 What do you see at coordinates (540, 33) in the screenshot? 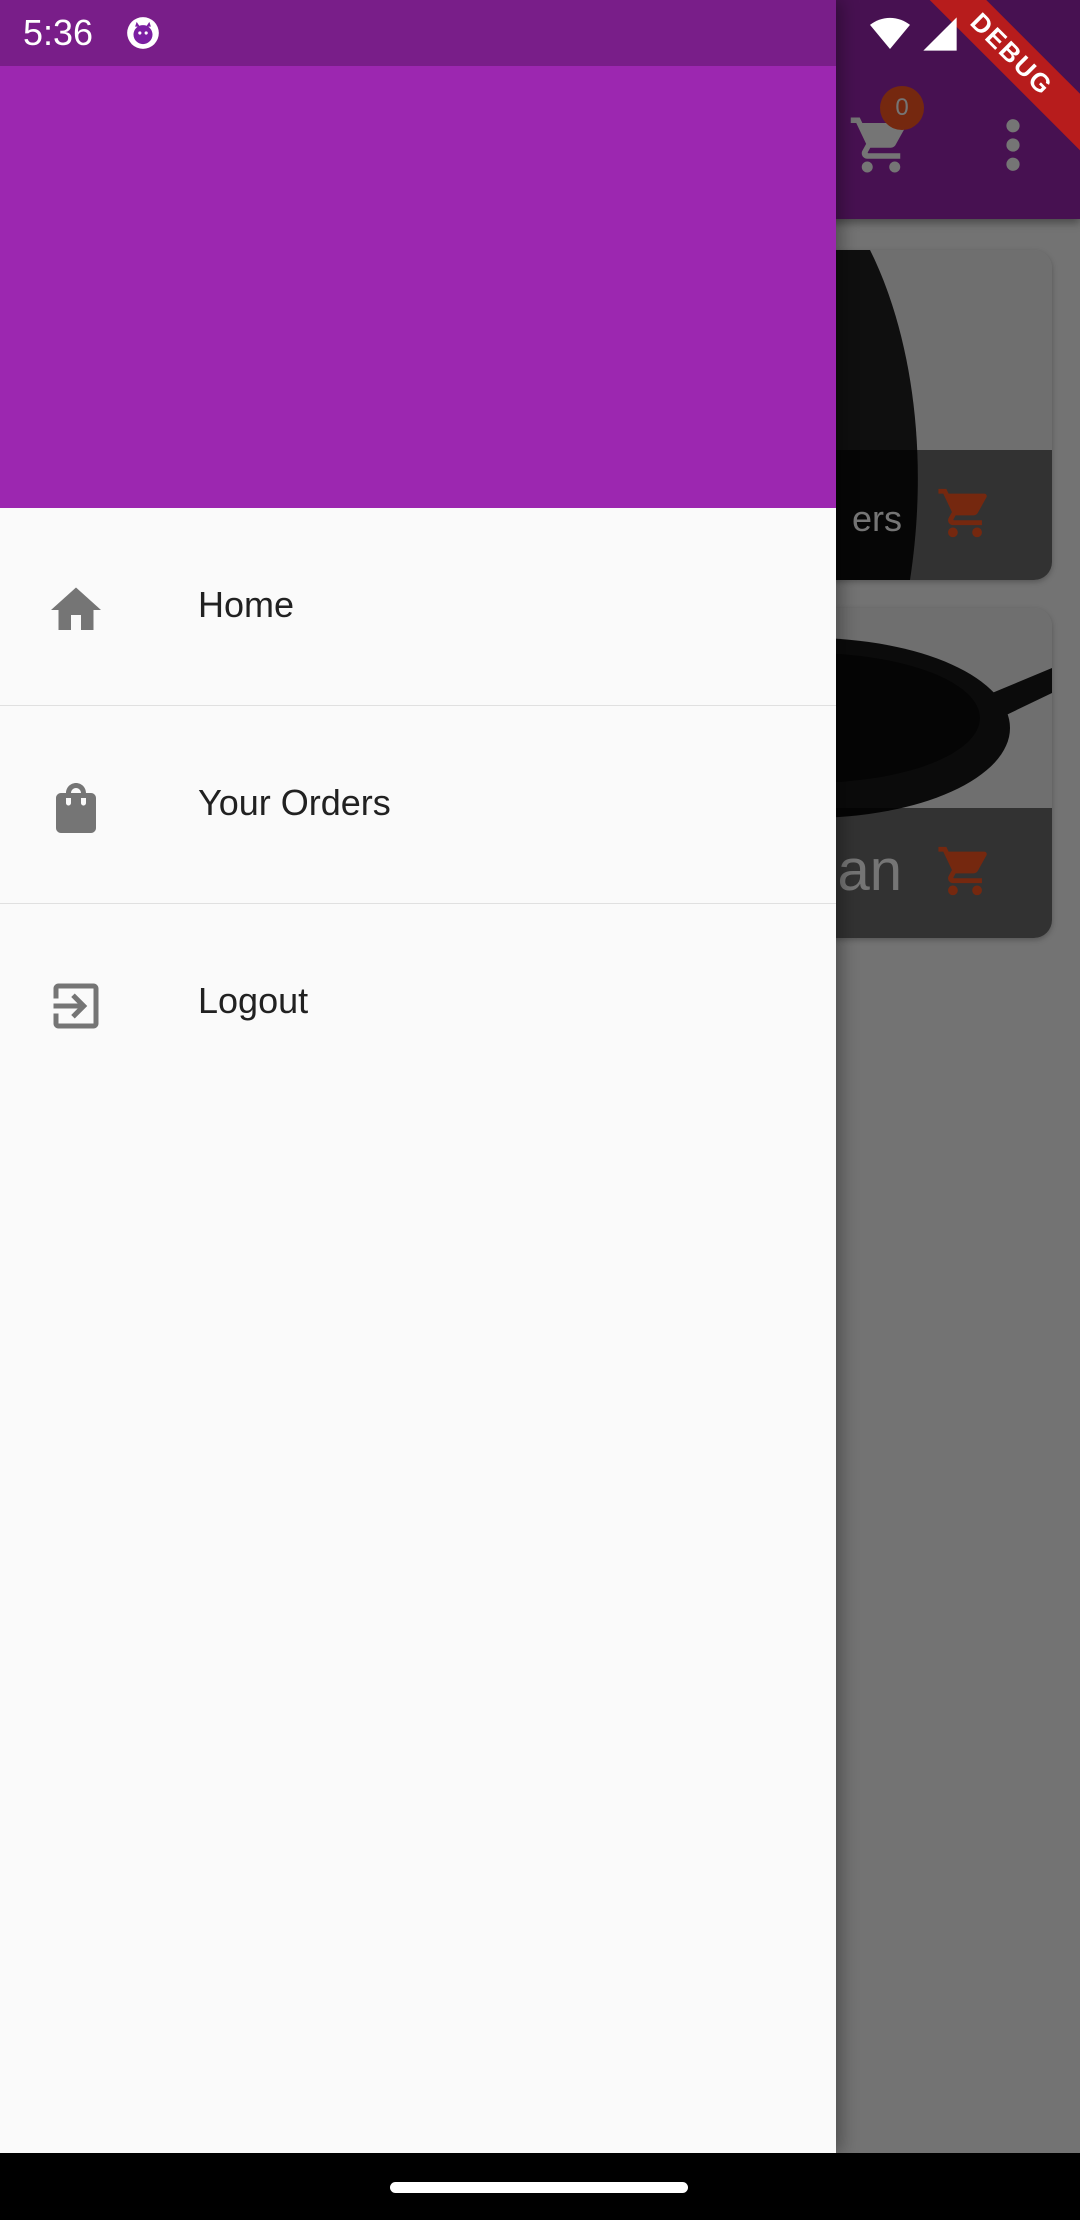
I see `status-bar: 5:36` at bounding box center [540, 33].